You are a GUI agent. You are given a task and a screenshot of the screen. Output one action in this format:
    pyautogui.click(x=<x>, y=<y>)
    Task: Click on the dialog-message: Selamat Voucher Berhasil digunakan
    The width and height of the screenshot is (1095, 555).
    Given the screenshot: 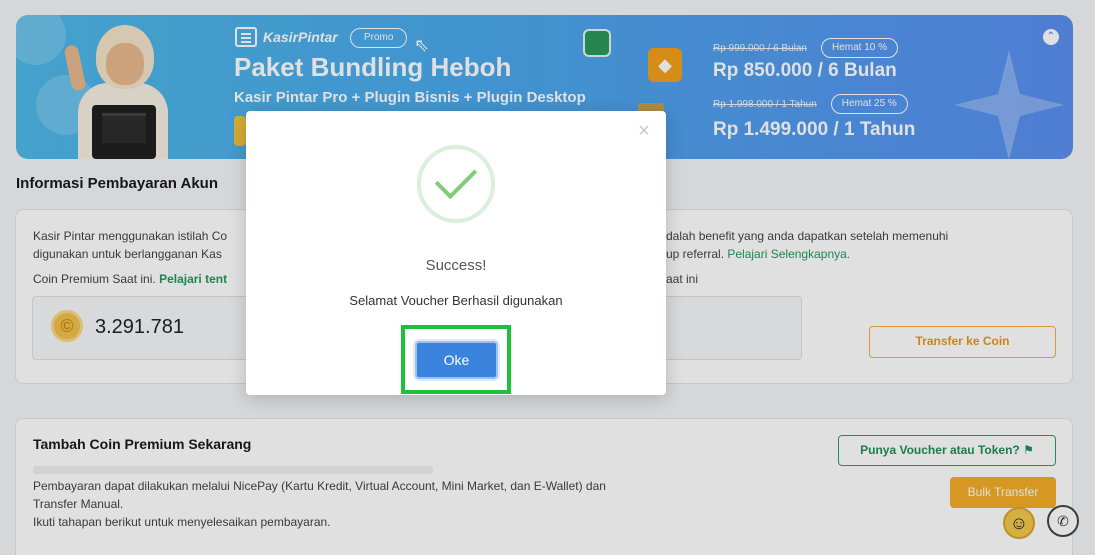 What is the action you would take?
    pyautogui.click(x=456, y=300)
    